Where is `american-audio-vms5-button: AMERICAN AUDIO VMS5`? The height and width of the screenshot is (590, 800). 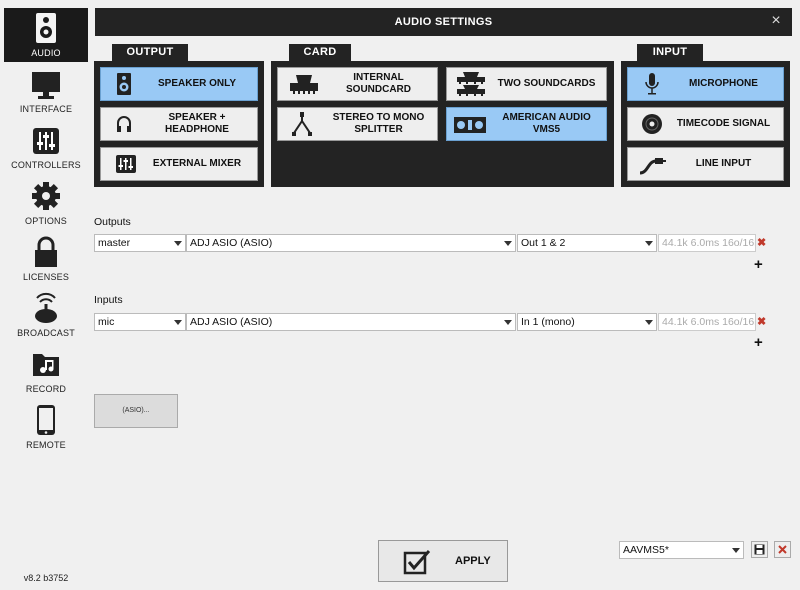
american-audio-vms5-button: AMERICAN AUDIO VMS5 is located at coordinates (526, 124).